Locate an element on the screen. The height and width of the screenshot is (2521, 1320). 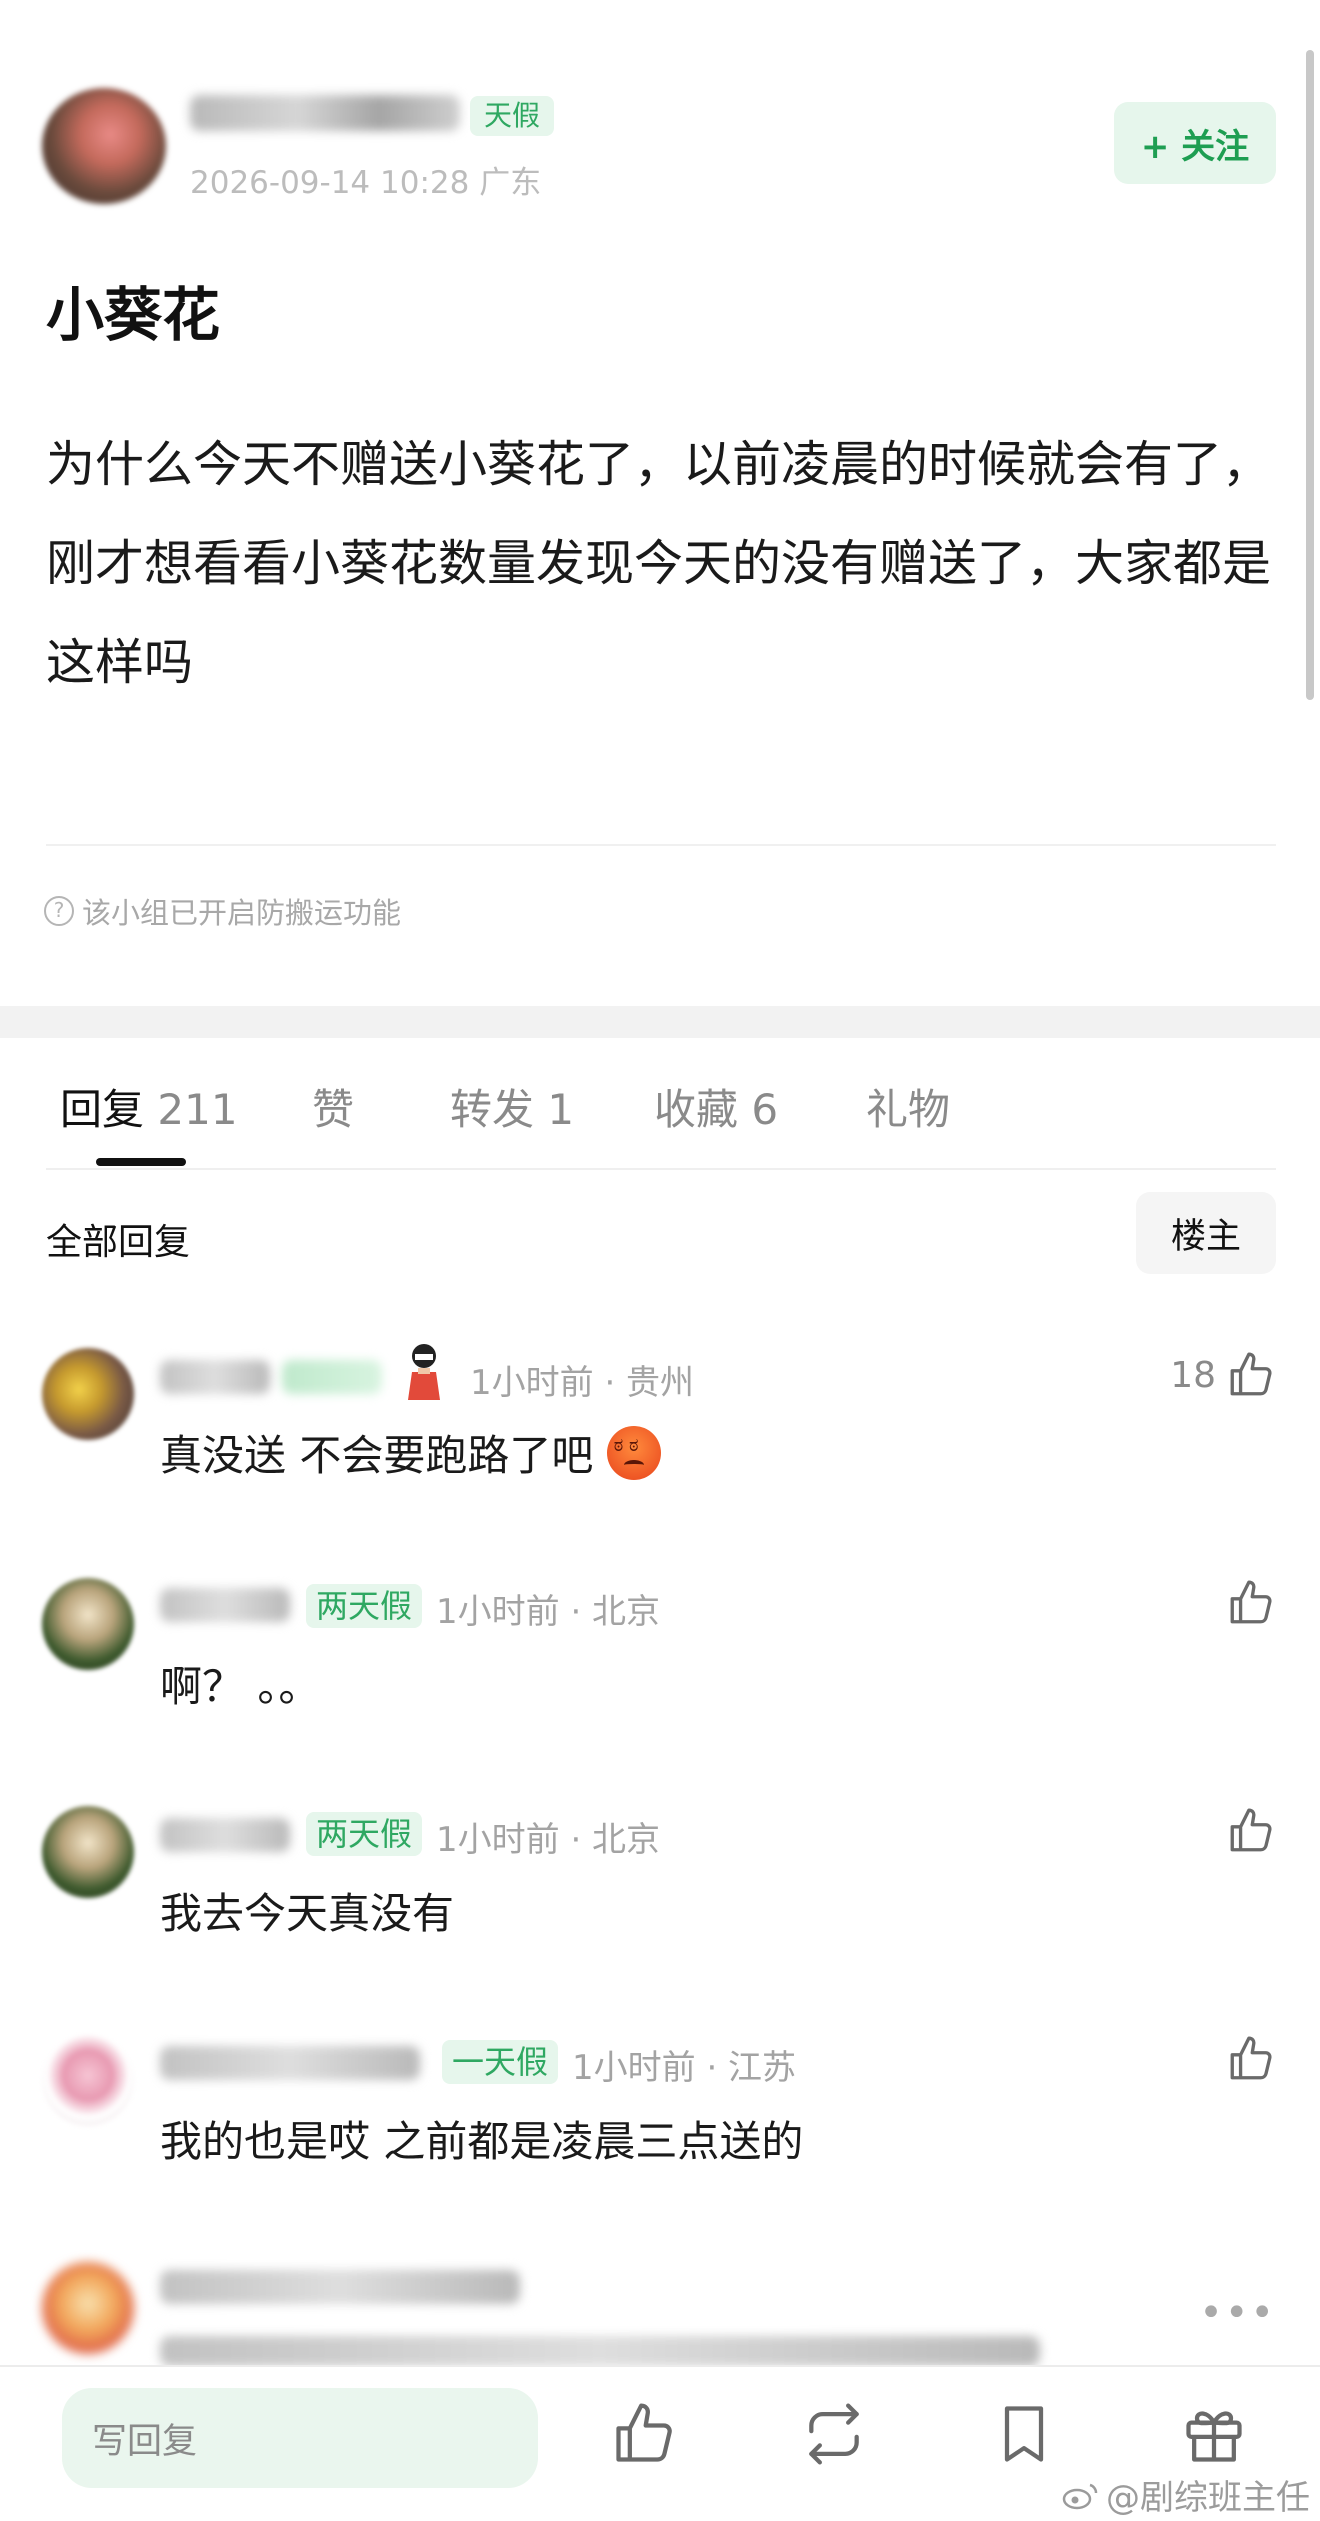
tab-likes-label: 赞 is located at coordinates (333, 1109).